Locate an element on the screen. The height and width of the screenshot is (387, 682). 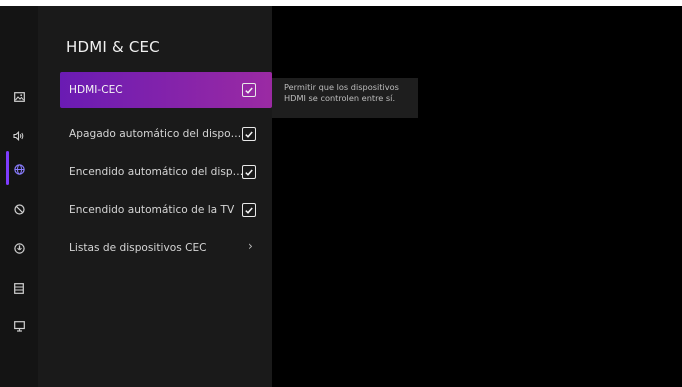
monitor-icon is located at coordinates (19, 326).